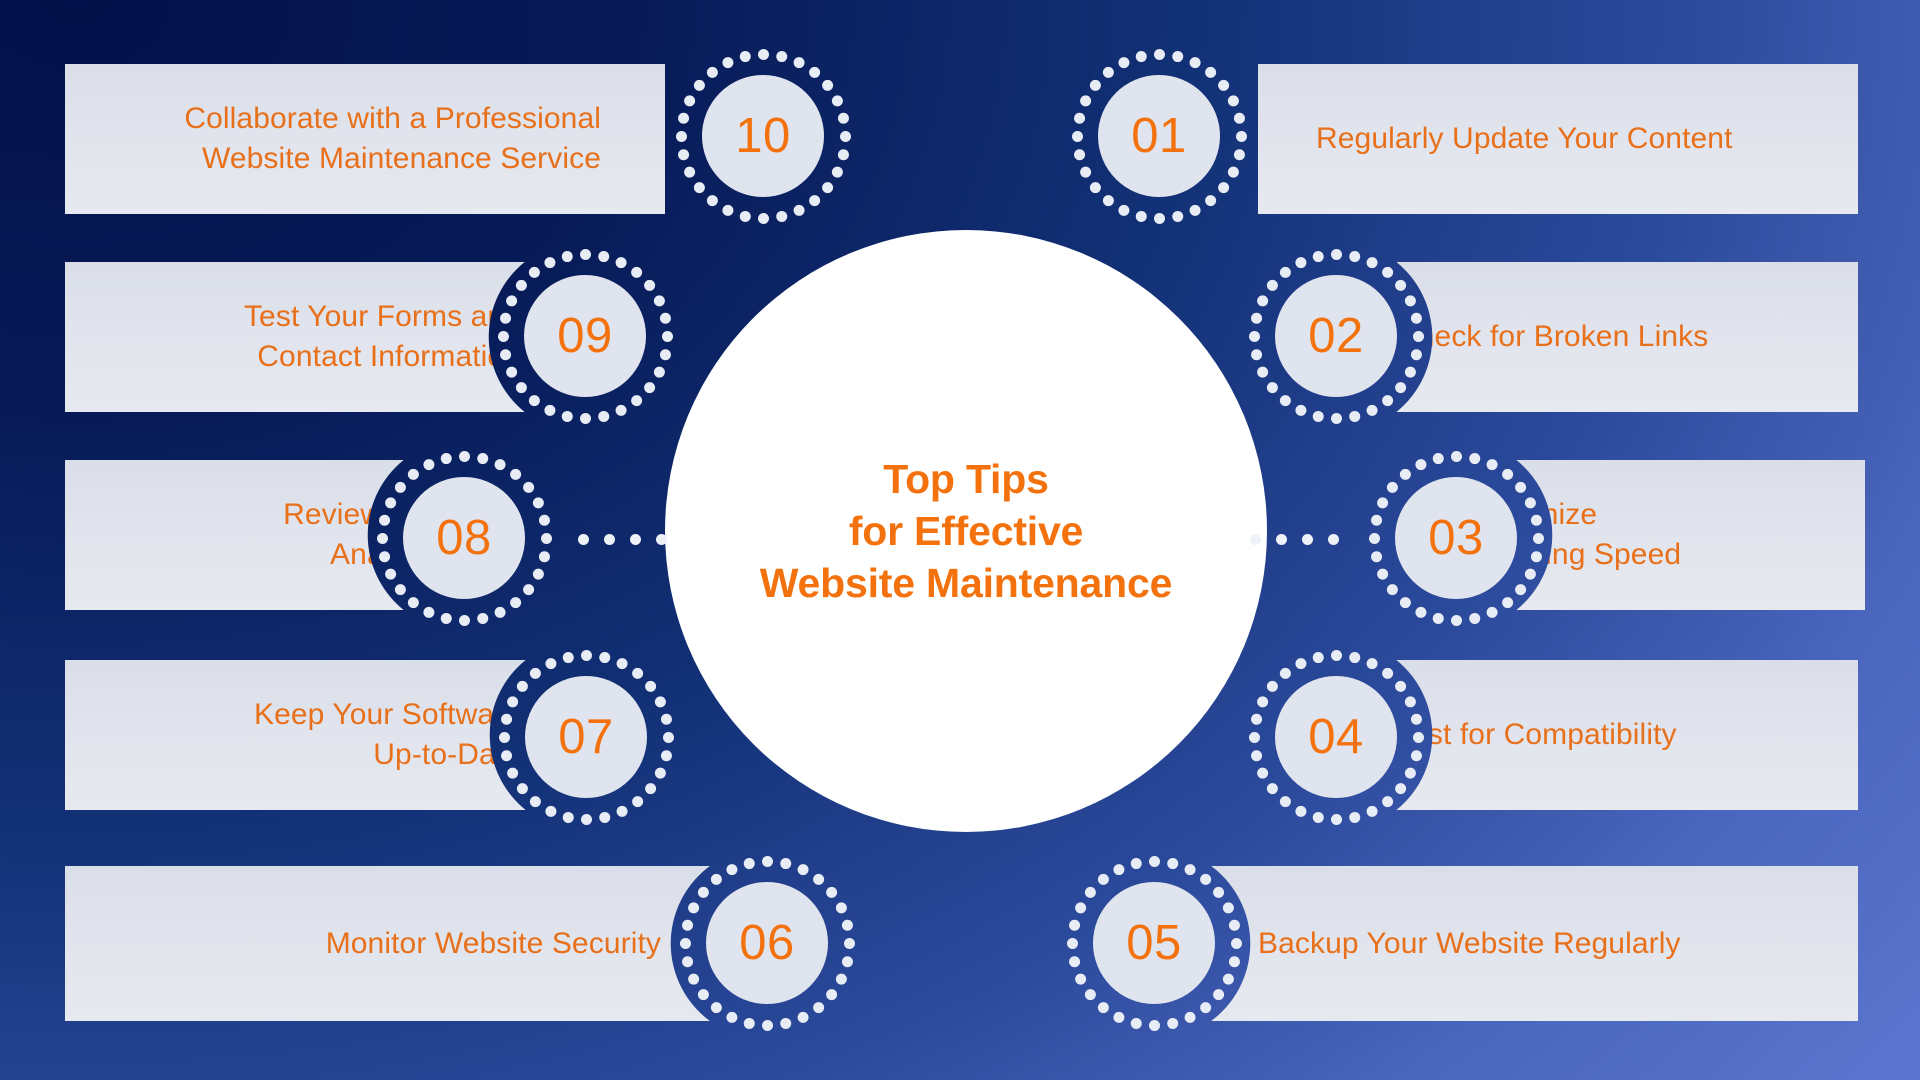 The image size is (1920, 1080). I want to click on tip-label-06: Monitor Website Security, so click(493, 943).